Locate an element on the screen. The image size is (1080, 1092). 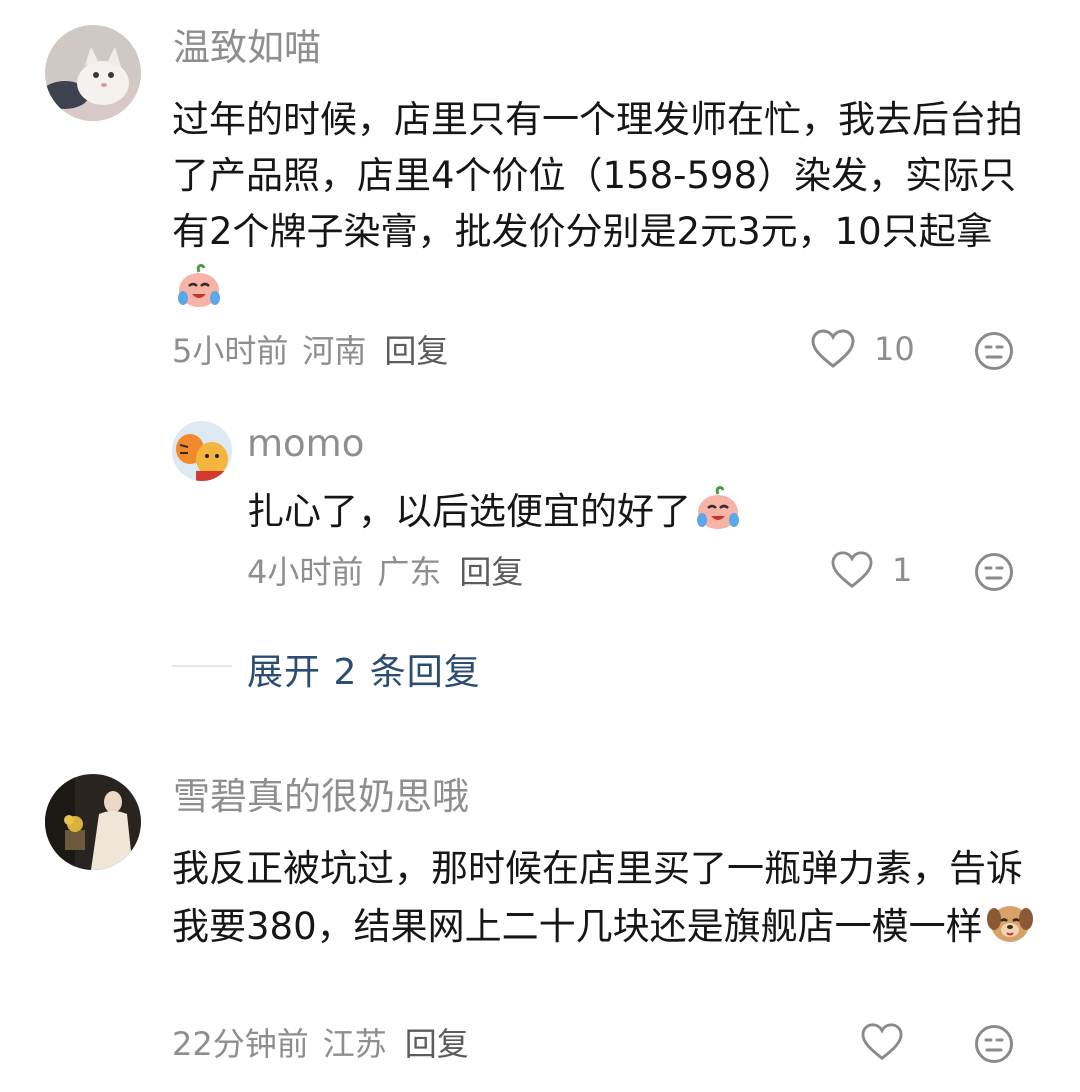
comment-location: 江苏 is located at coordinates (354, 1044).